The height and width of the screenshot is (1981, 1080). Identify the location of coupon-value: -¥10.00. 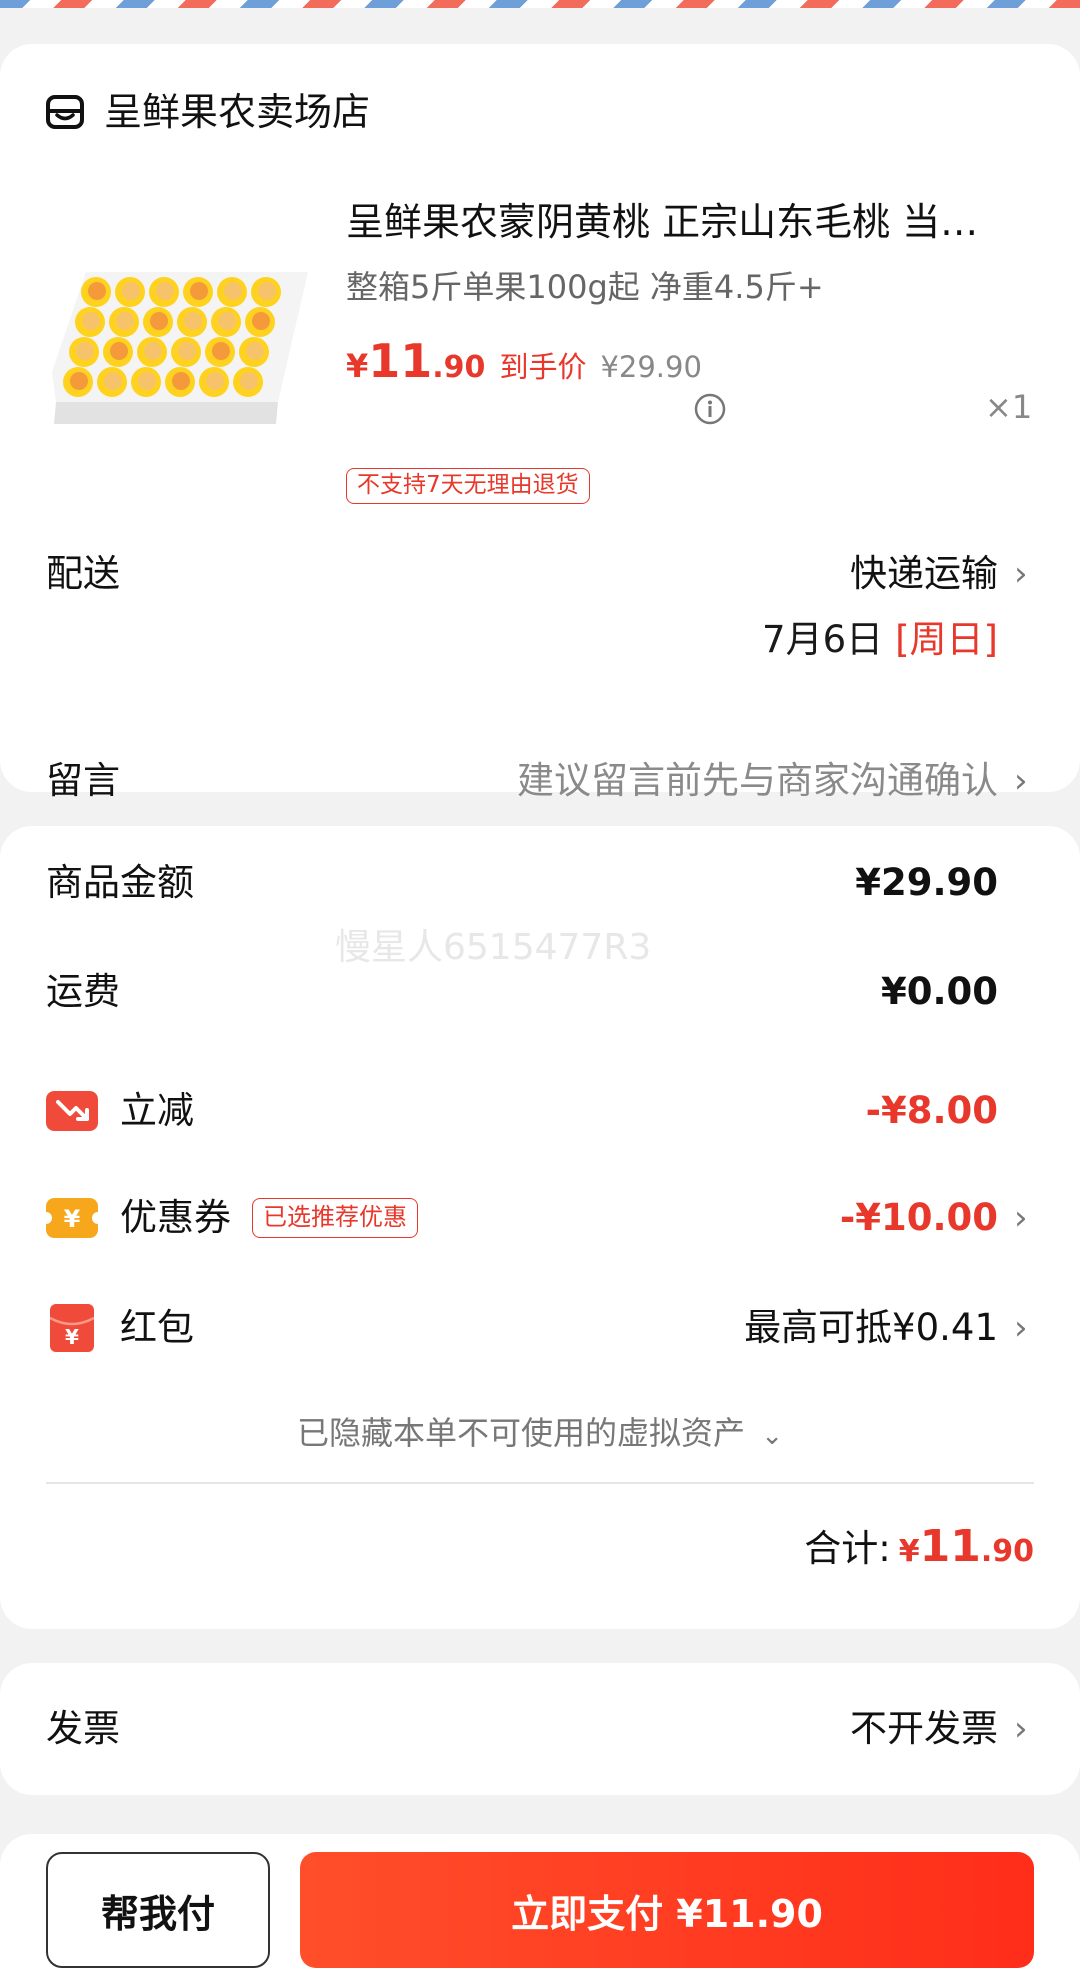
(919, 1218).